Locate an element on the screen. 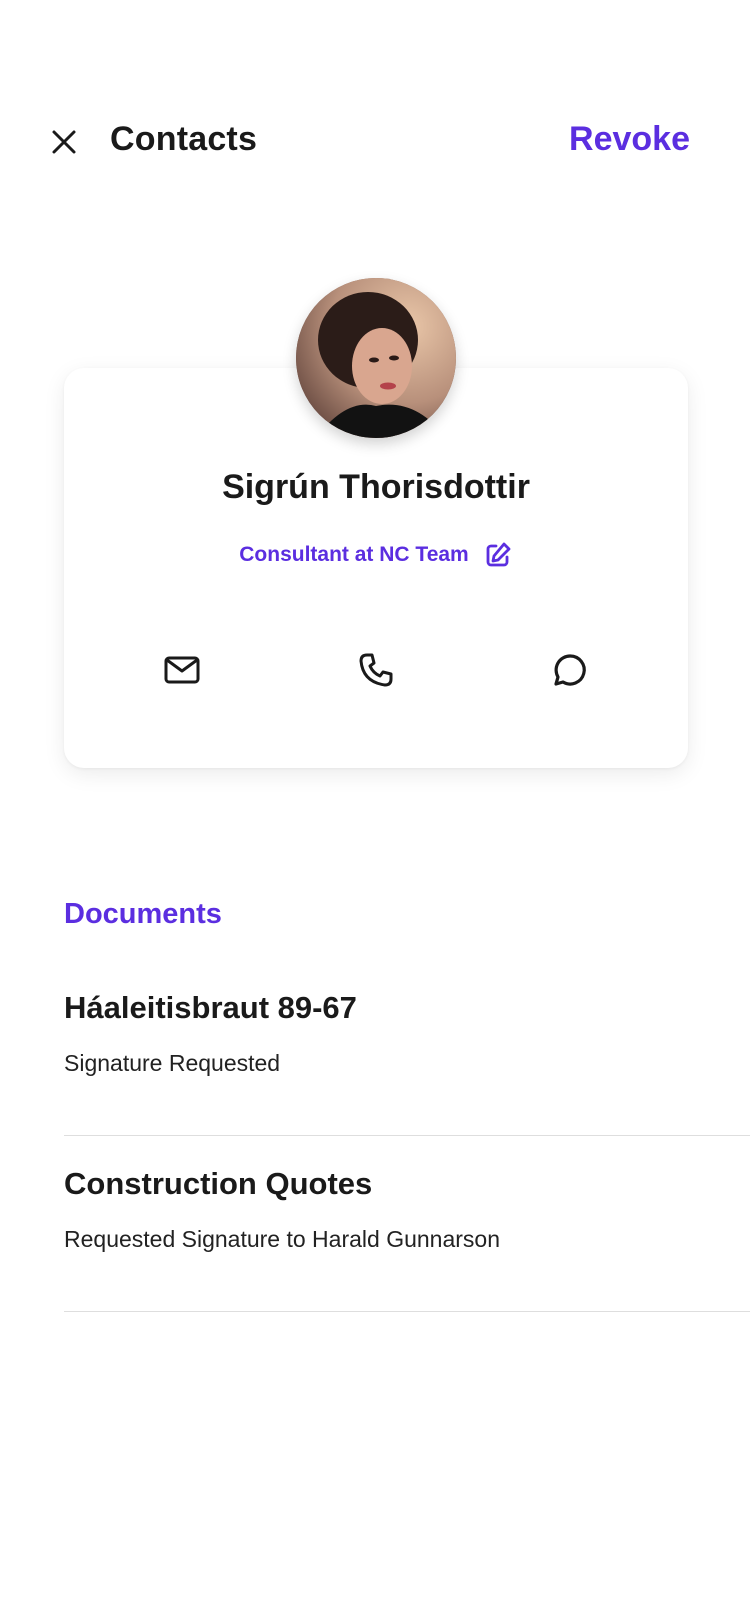  contact-actions is located at coordinates (376, 670).